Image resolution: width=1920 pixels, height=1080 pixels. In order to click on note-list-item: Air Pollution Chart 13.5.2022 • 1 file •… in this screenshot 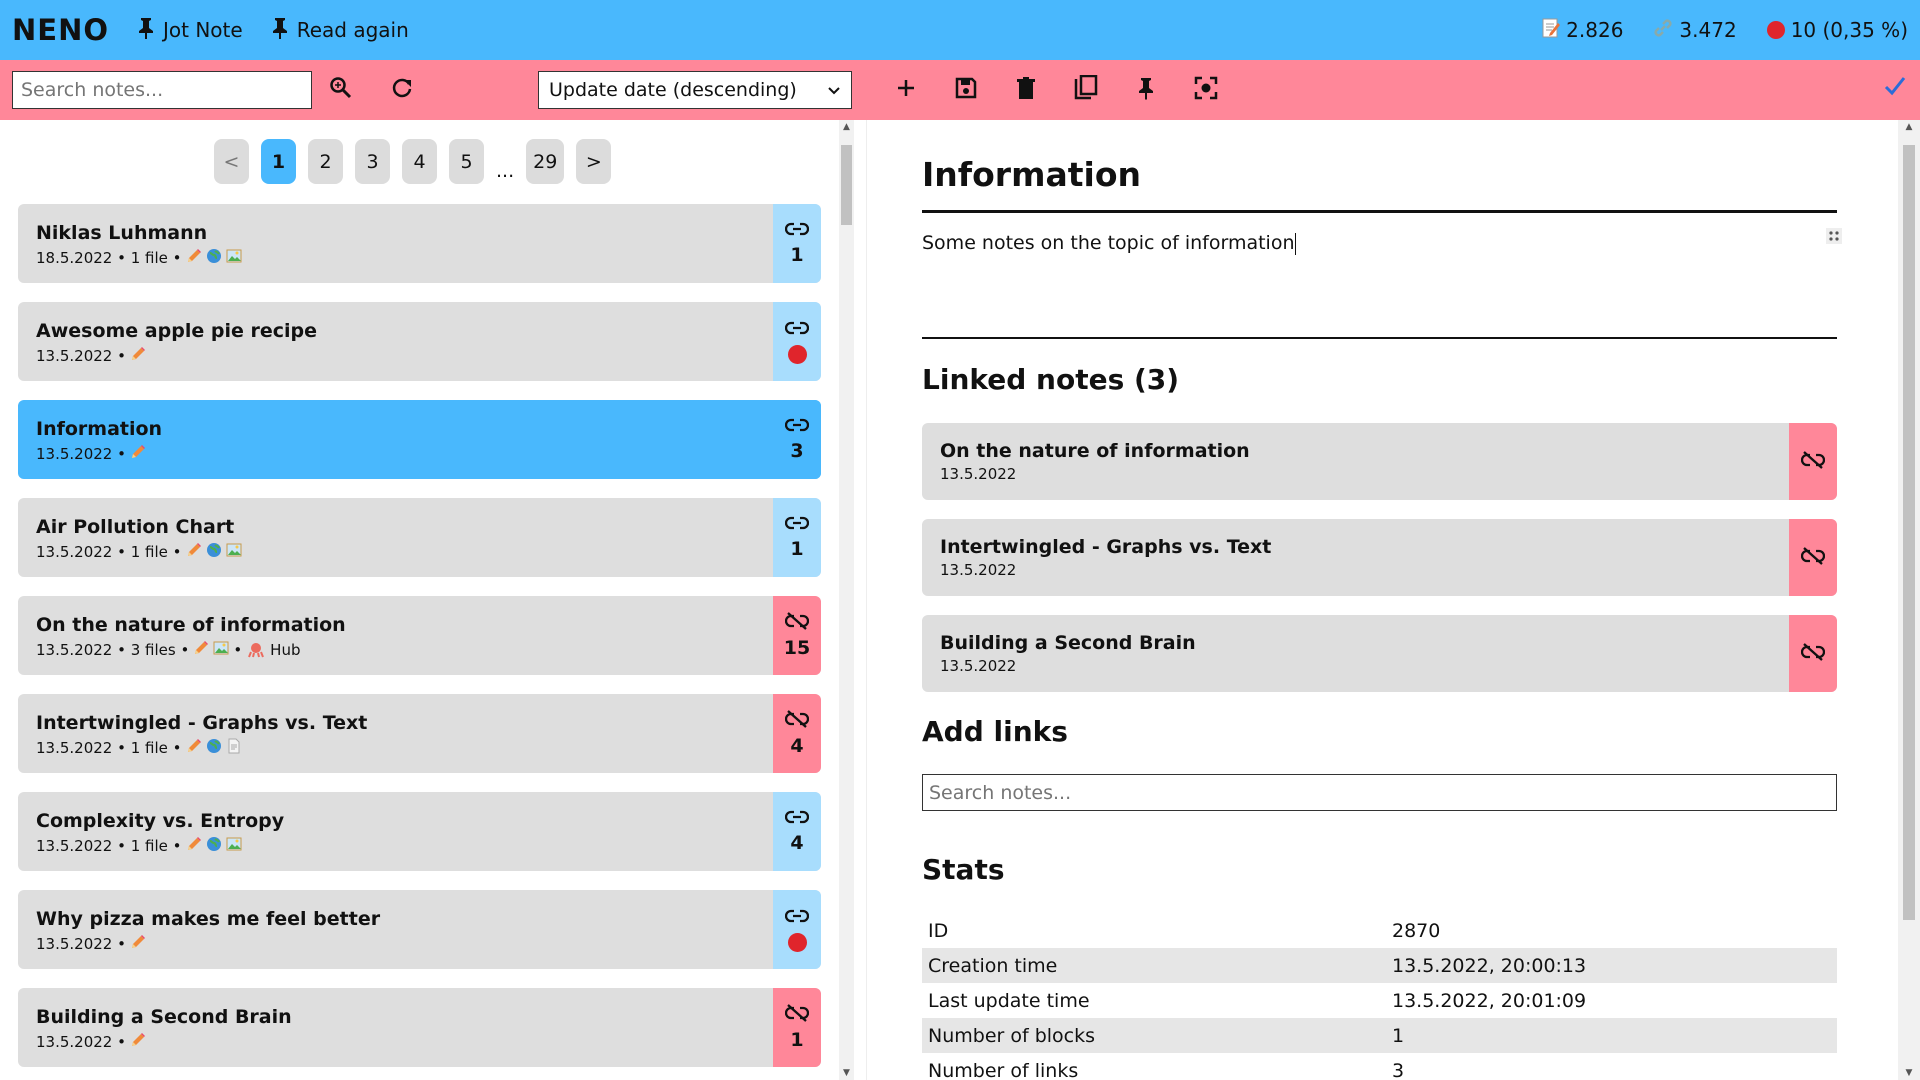, I will do `click(419, 537)`.